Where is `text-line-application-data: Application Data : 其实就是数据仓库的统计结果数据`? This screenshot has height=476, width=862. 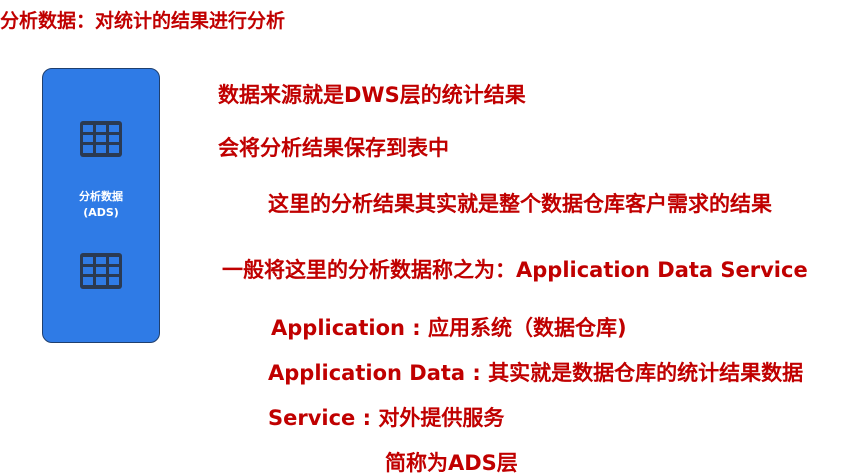
text-line-application-data: Application Data : 其实就是数据仓库的统计结果数据 is located at coordinates (536, 373).